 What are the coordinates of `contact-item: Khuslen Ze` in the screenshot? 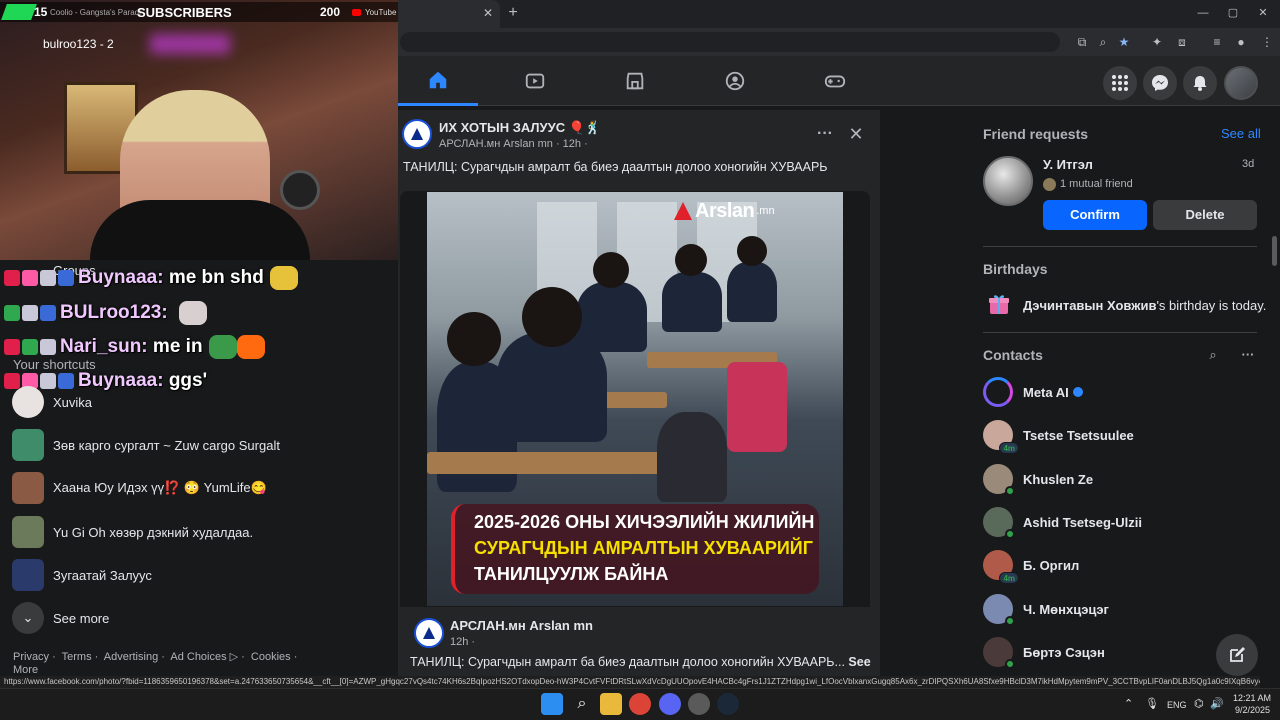 It's located at (1038, 479).